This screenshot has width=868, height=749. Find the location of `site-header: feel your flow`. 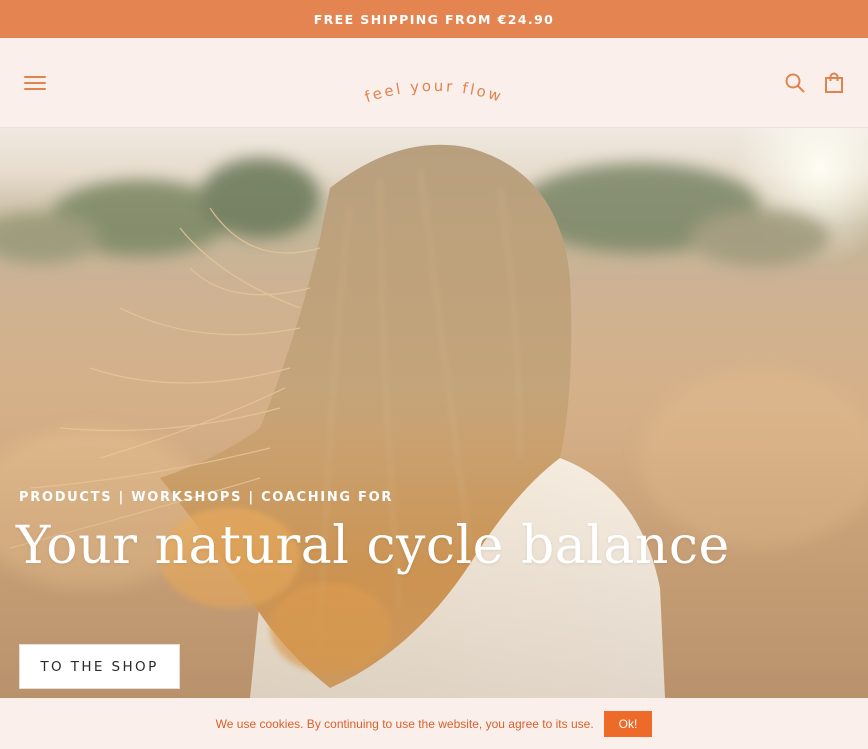

site-header: feel your flow is located at coordinates (434, 83).